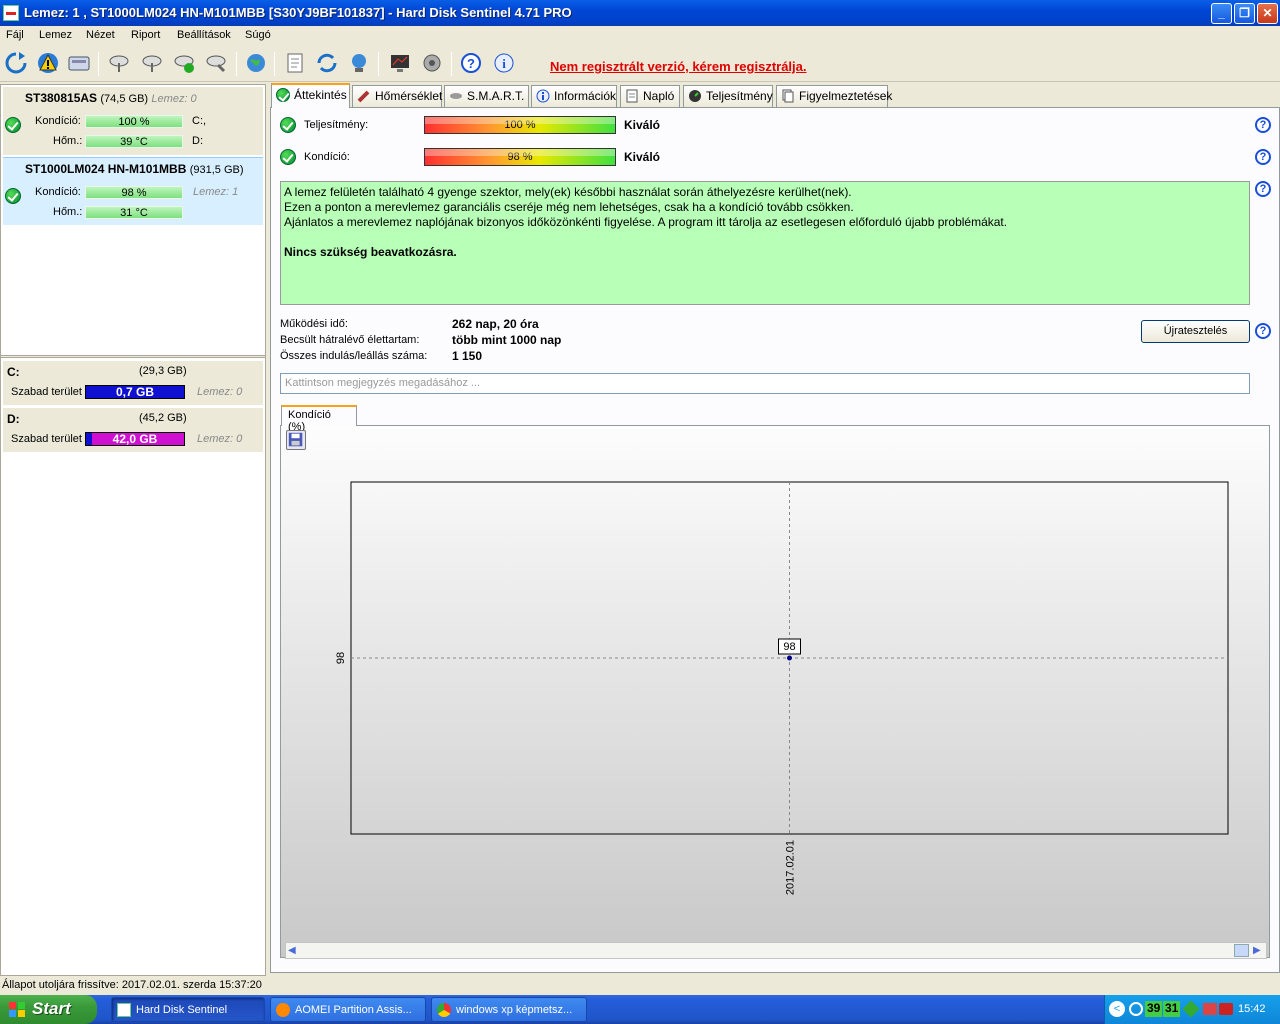 The width and height of the screenshot is (1280, 1024). What do you see at coordinates (400, 63) in the screenshot?
I see `monitor-icon` at bounding box center [400, 63].